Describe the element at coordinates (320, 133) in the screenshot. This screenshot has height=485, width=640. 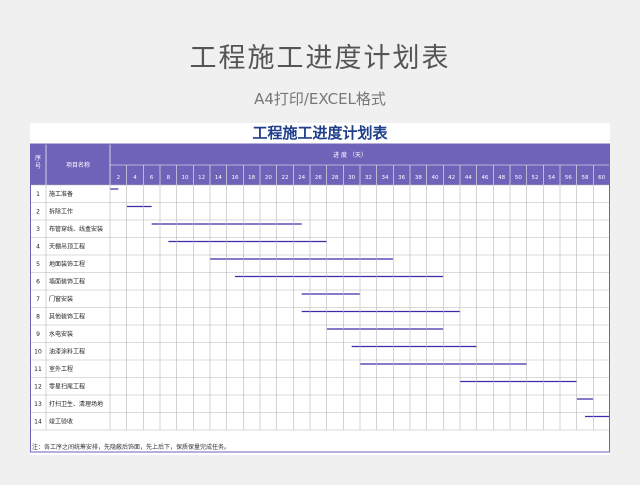
I see `sheet-title: 工程施工进度计划表` at that location.